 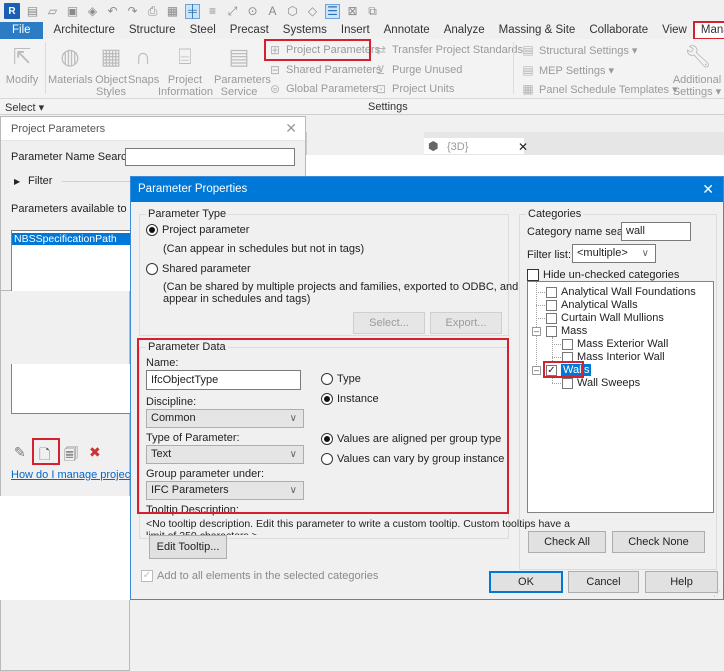 What do you see at coordinates (203, 30) in the screenshot?
I see `tab-steel: Steel` at bounding box center [203, 30].